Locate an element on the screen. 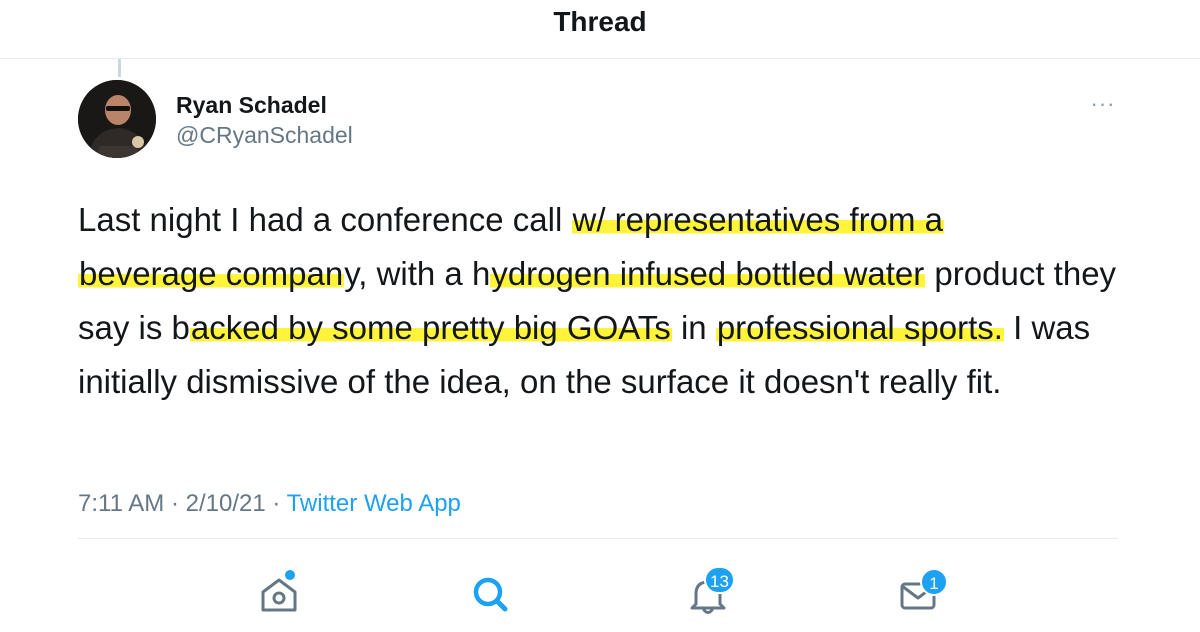 The height and width of the screenshot is (632, 1200). highlighted-text-segment: acked by some pretty big GOATs is located at coordinates (430, 327).